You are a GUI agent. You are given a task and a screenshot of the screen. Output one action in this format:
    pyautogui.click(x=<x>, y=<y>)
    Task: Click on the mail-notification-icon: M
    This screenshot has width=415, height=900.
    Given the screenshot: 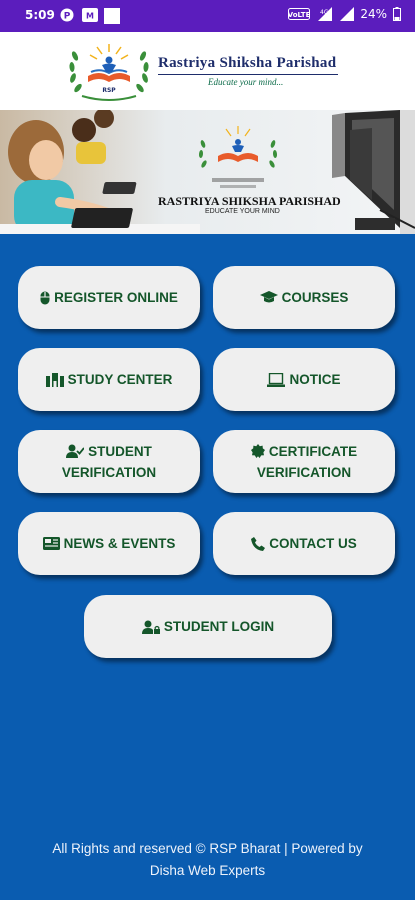 What is the action you would take?
    pyautogui.click(x=90, y=15)
    